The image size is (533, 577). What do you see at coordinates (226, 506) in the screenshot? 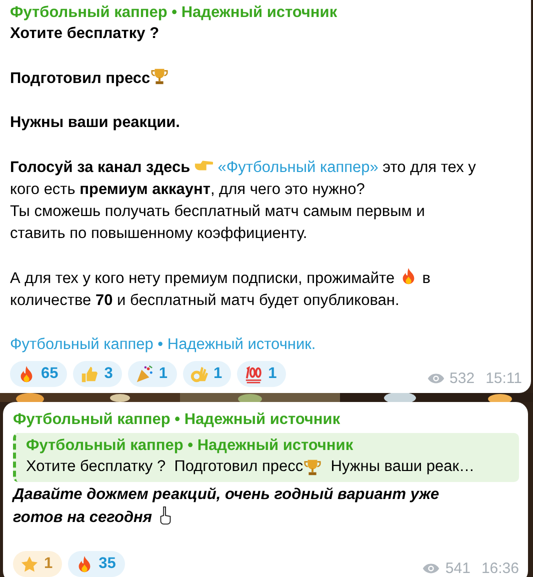
I see `message-text: Давайте дожмем реакций, очень годный вариант уже готов на сегодня` at bounding box center [226, 506].